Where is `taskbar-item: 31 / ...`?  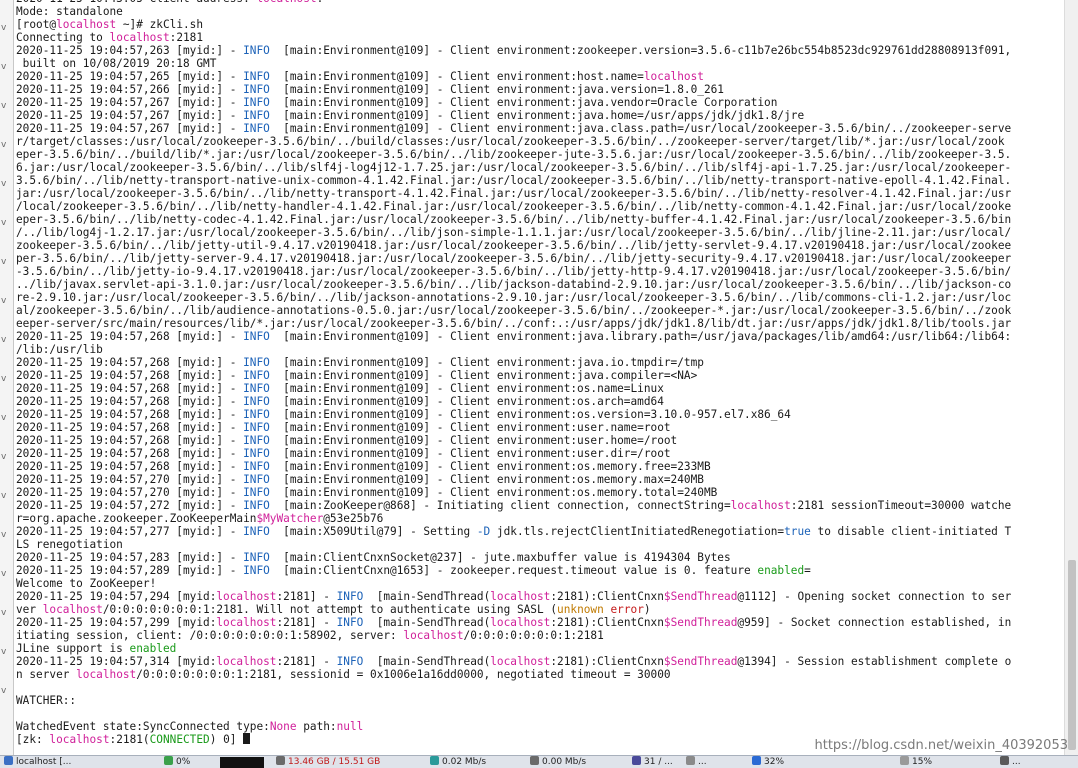 taskbar-item: 31 / ... is located at coordinates (652, 762).